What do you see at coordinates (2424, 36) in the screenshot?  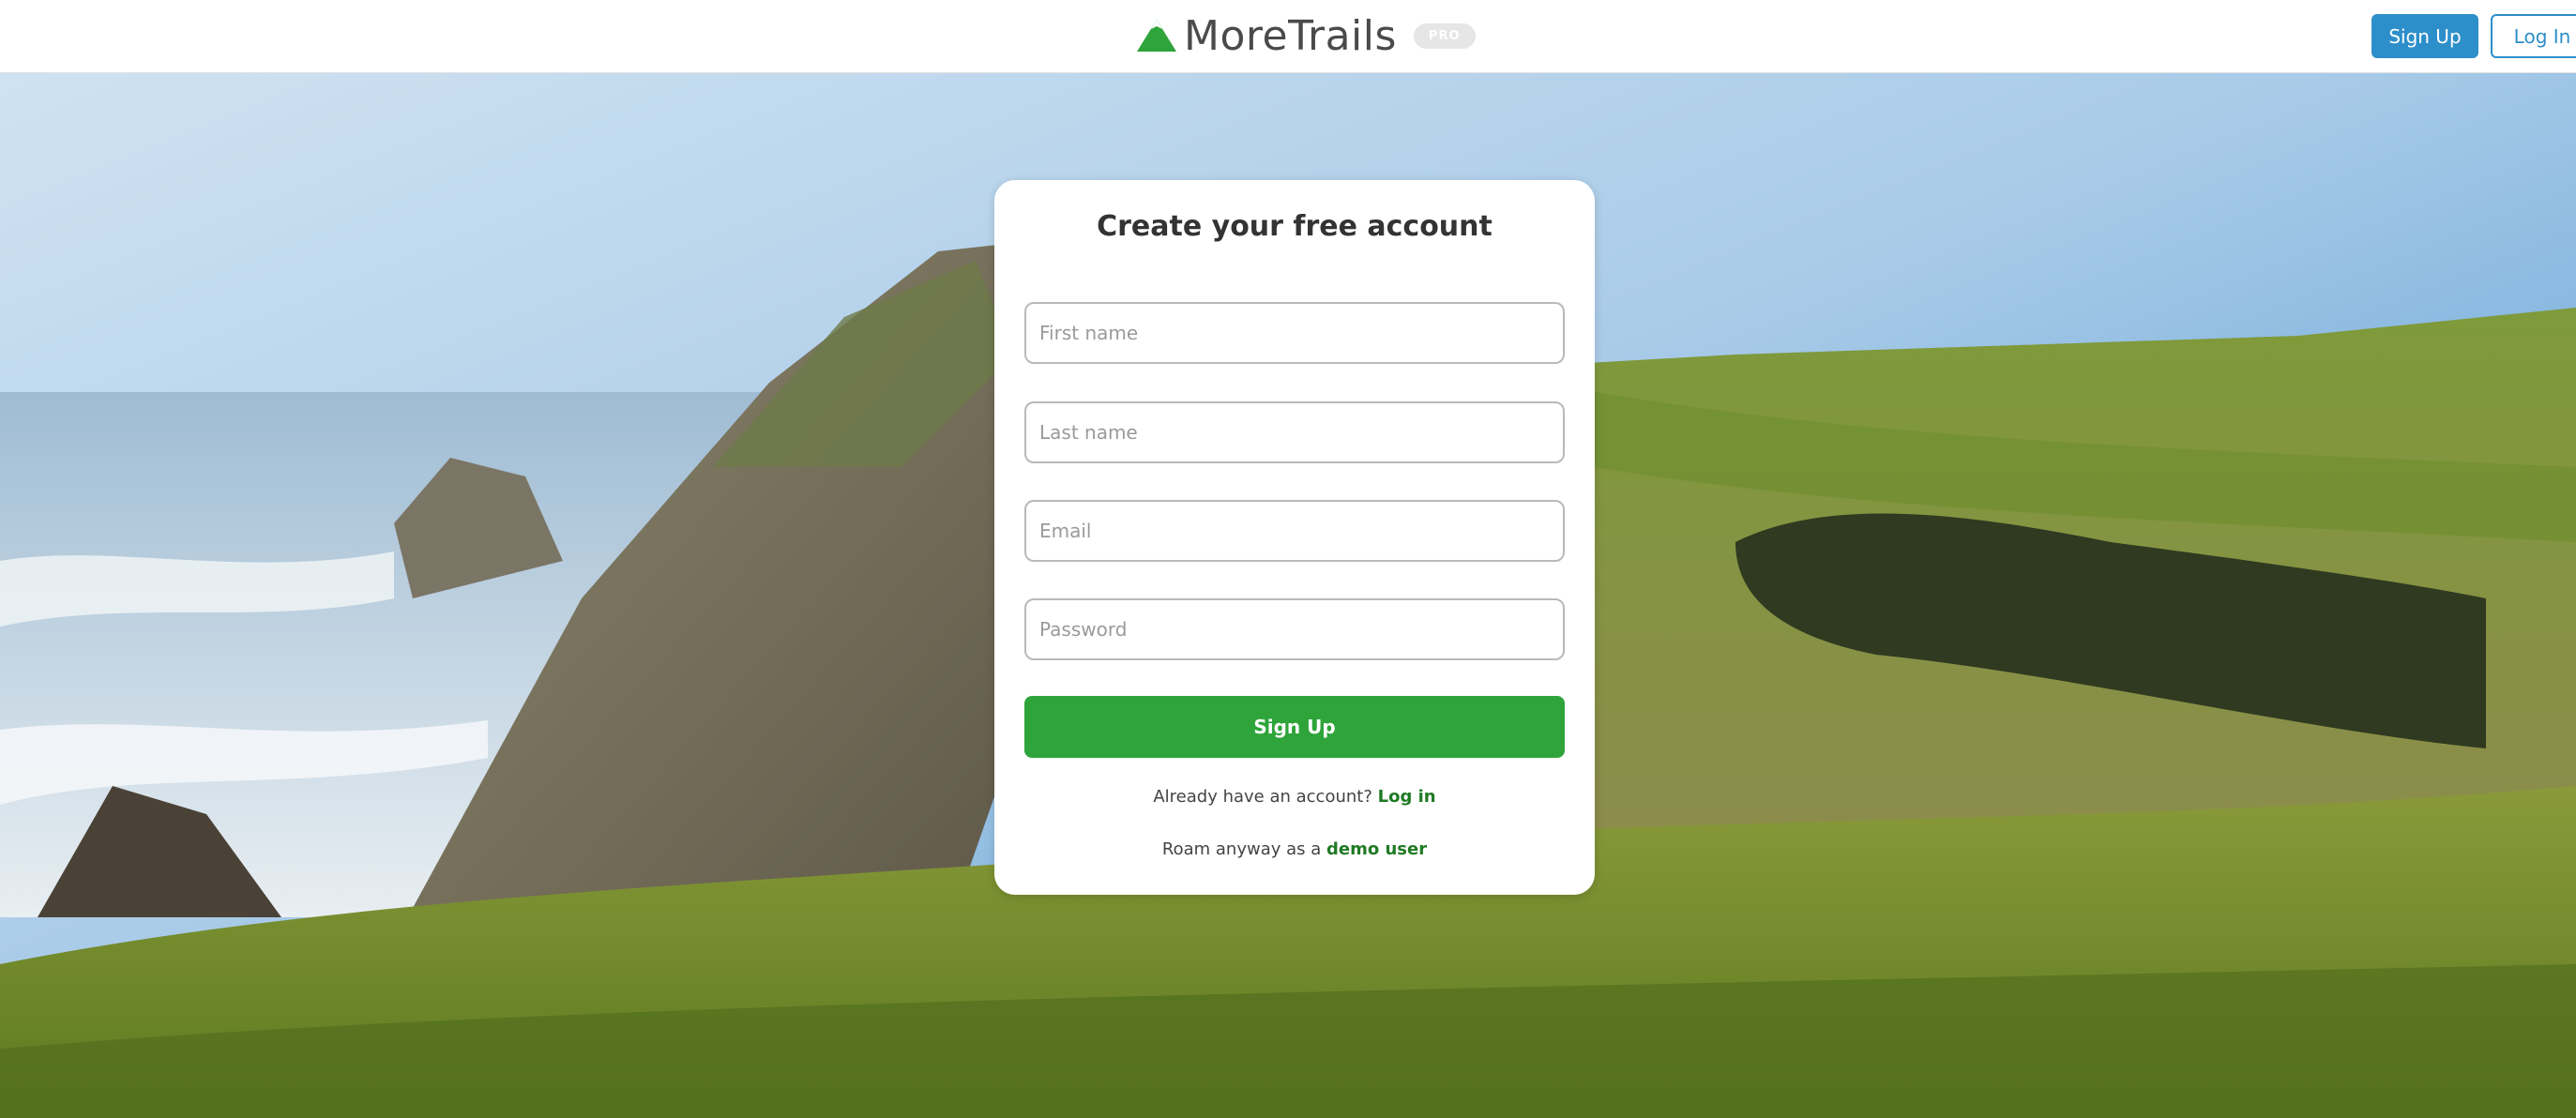 I see `header-signup-button: Sign Up` at bounding box center [2424, 36].